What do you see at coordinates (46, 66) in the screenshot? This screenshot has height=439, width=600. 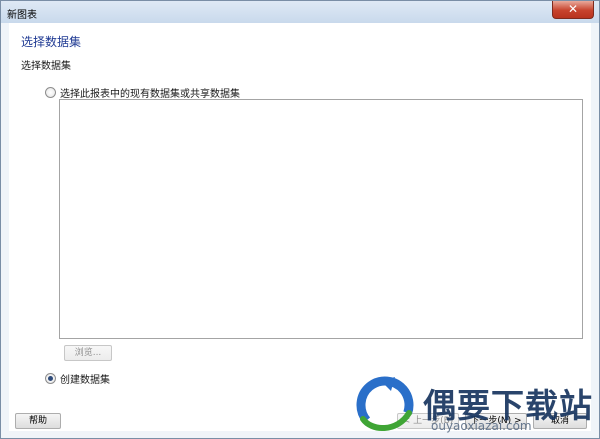 I see `section-label: 选择数据集` at bounding box center [46, 66].